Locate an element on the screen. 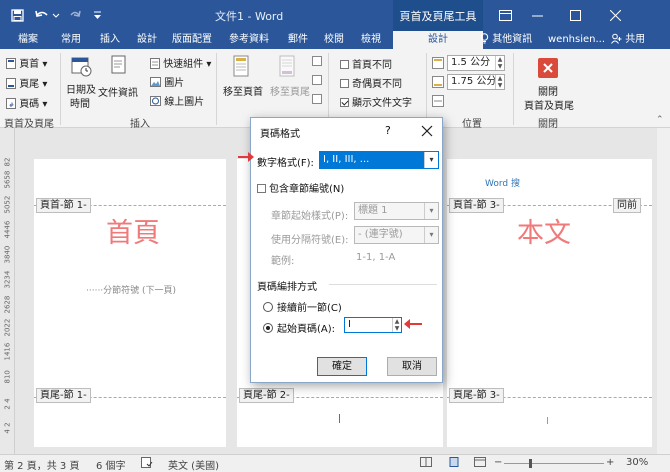 This screenshot has height=472, width=670. online-pictures-label: 線上圖片 is located at coordinates (184, 102).